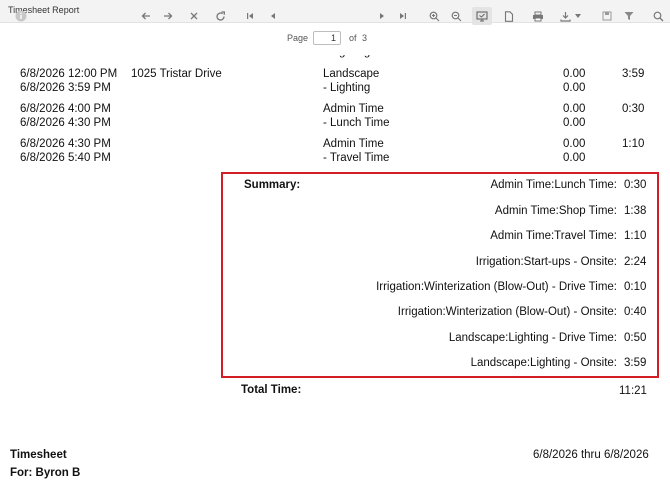 The image size is (670, 488). What do you see at coordinates (146, 16) in the screenshot?
I see `back-icon` at bounding box center [146, 16].